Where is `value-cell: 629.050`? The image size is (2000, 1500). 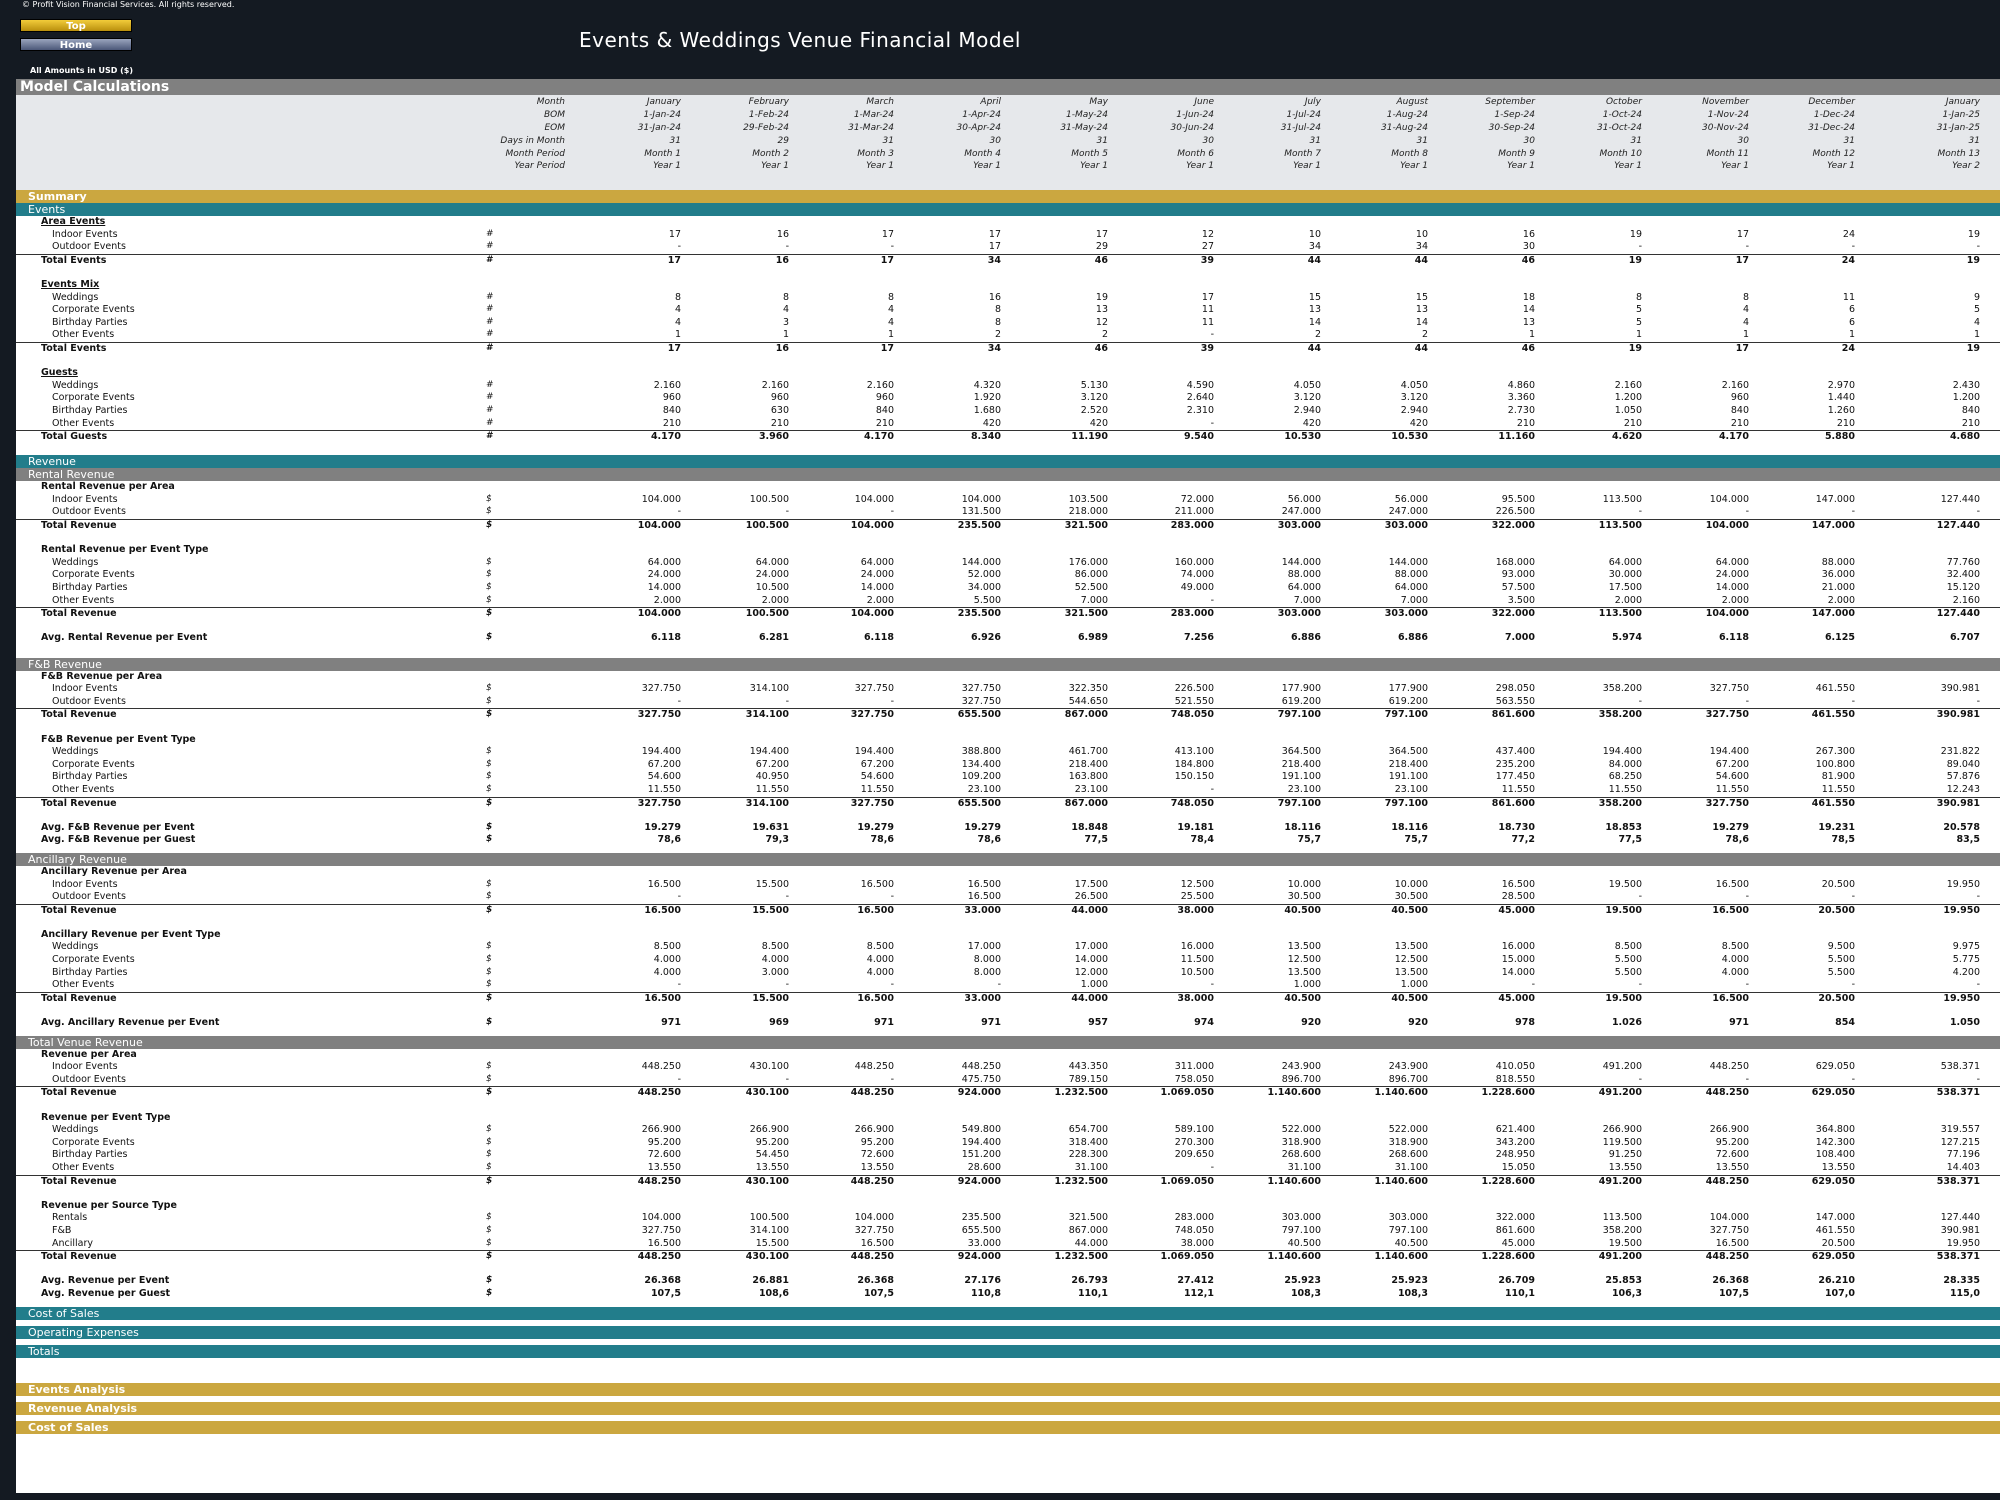 value-cell: 629.050 is located at coordinates (1810, 1181).